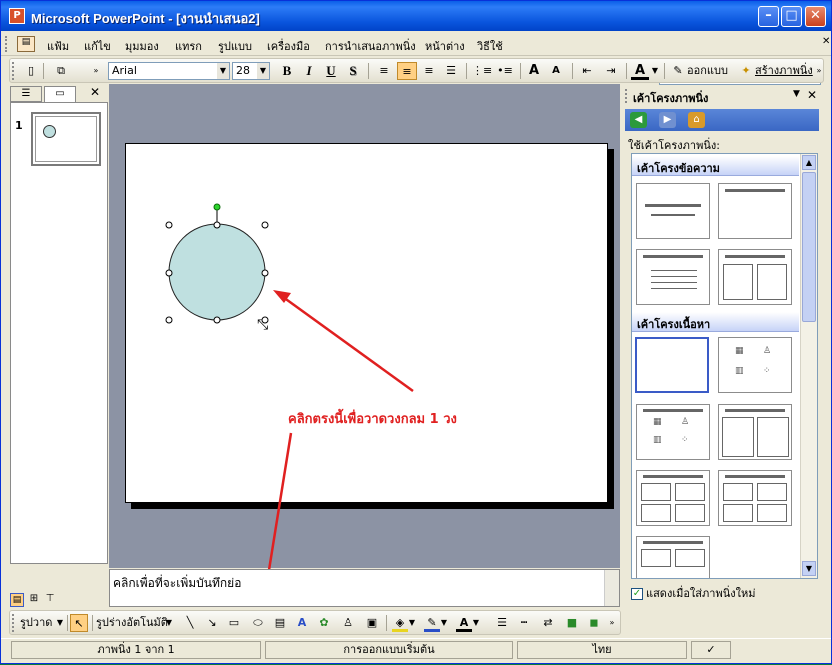  Describe the element at coordinates (217, 207) in the screenshot. I see `rotation-handle` at that location.